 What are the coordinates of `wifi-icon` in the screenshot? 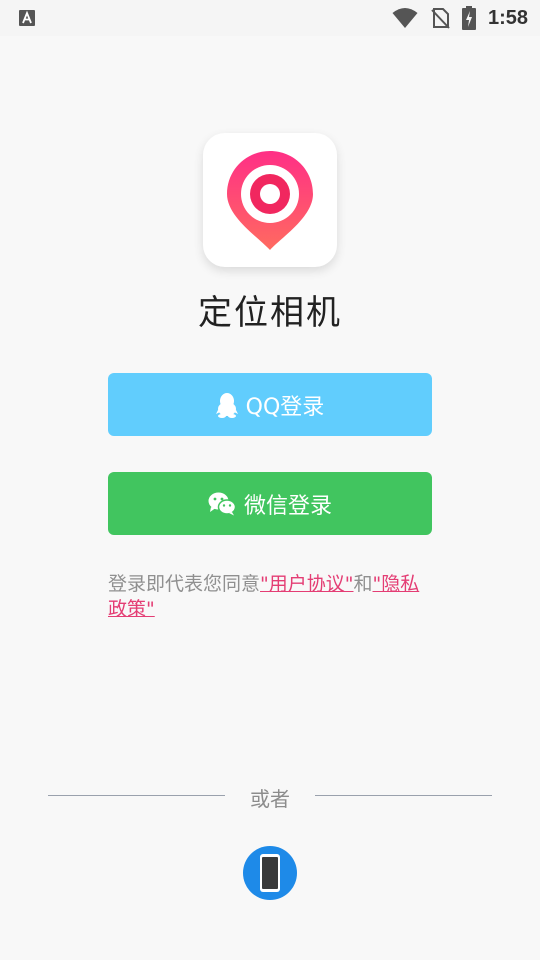 It's located at (405, 18).